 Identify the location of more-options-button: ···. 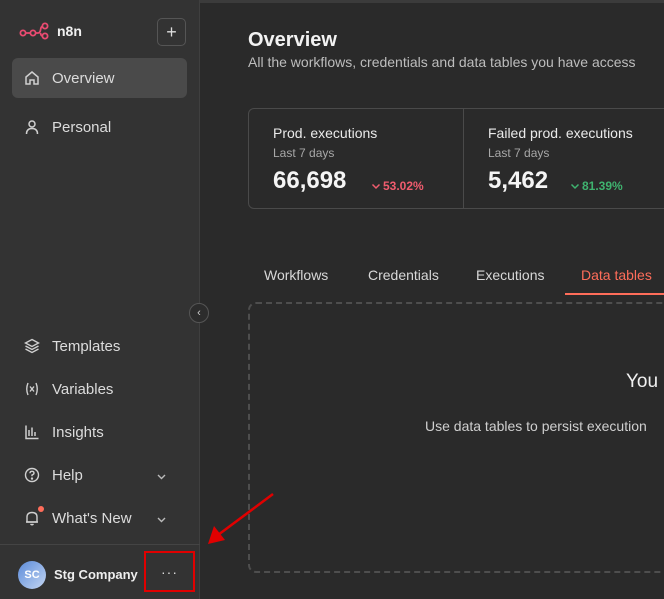
(169, 571).